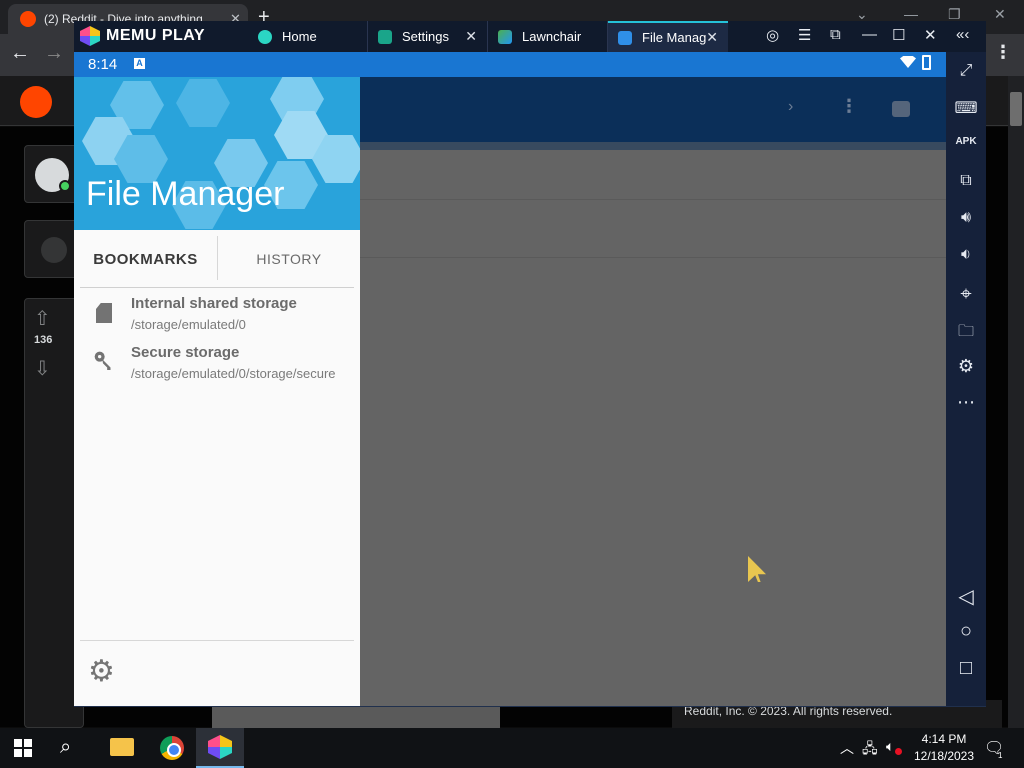  I want to click on online-status-icon, so click(65, 186).